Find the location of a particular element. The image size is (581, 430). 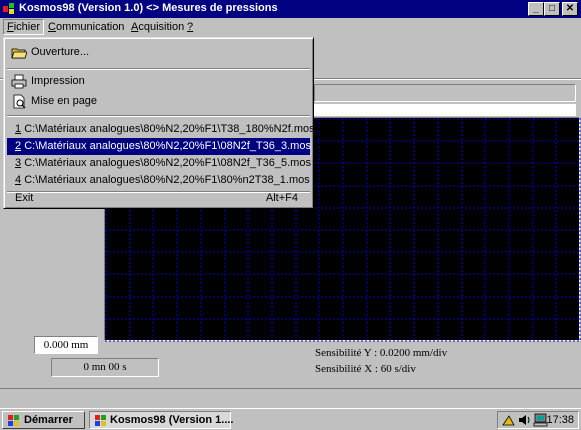

menu-communication: Communication is located at coordinates (86, 27).